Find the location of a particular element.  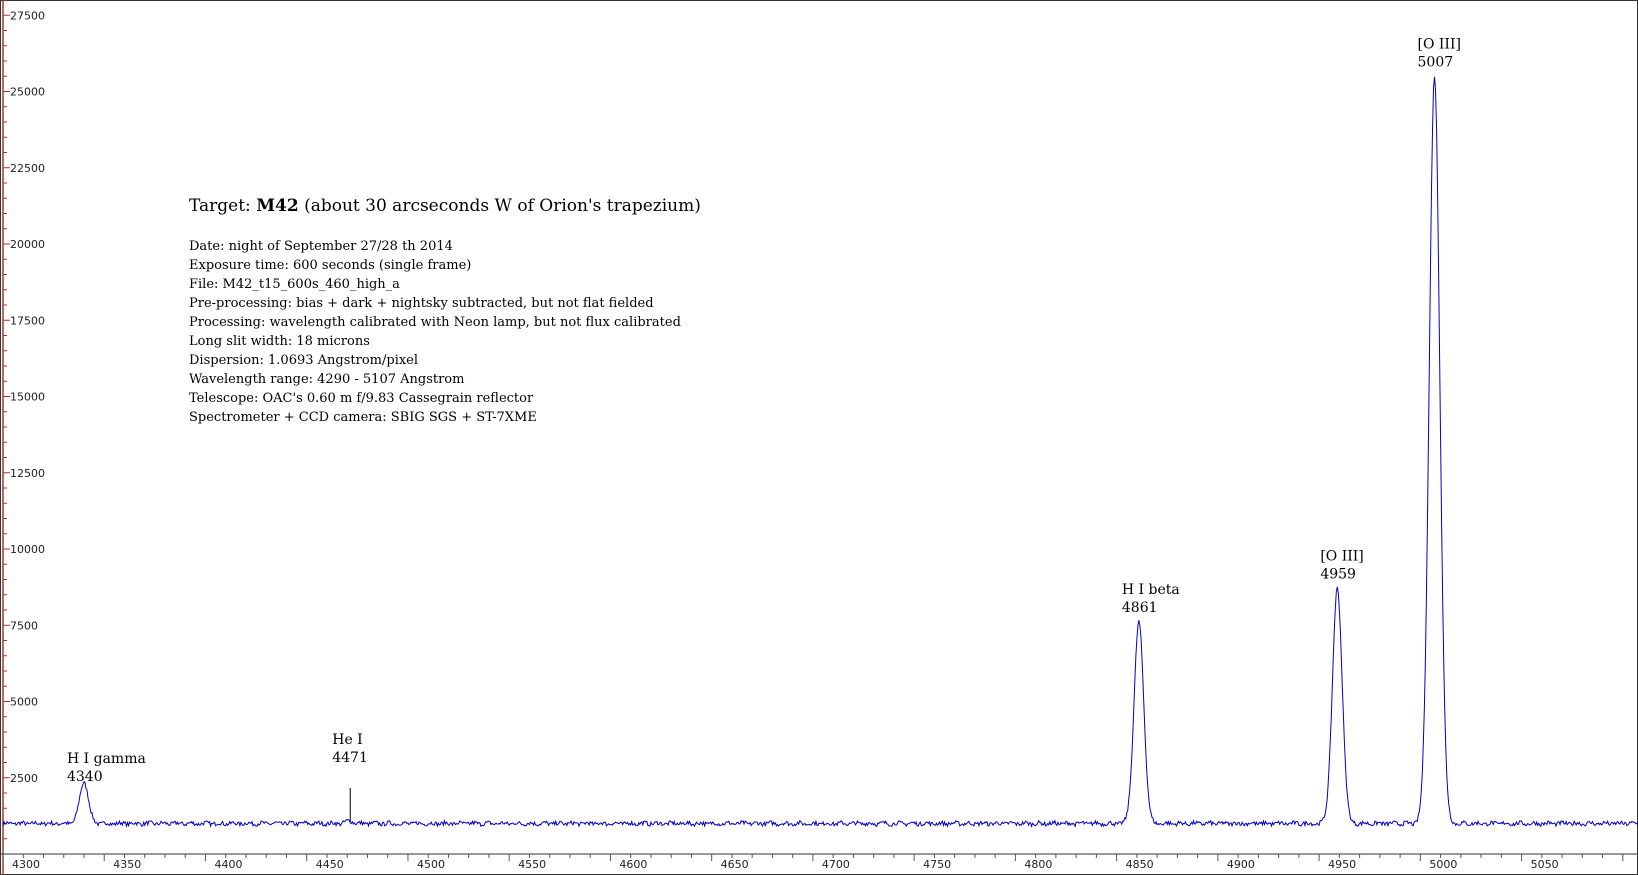

peak-label-name: H I gamma is located at coordinates (106, 759).